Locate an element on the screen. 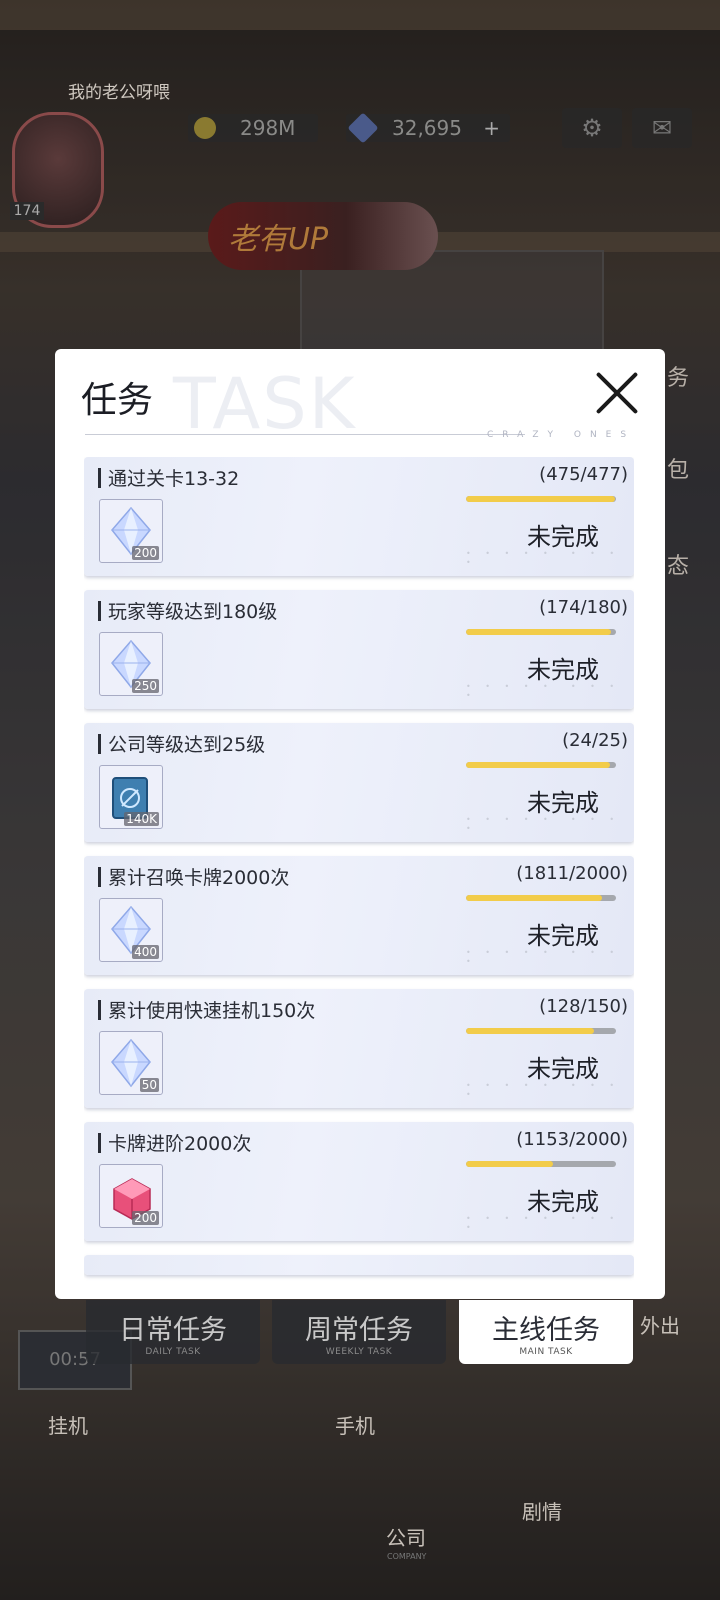 The image size is (720, 1600). task-name: 公司等级达到25级 is located at coordinates (187, 745).